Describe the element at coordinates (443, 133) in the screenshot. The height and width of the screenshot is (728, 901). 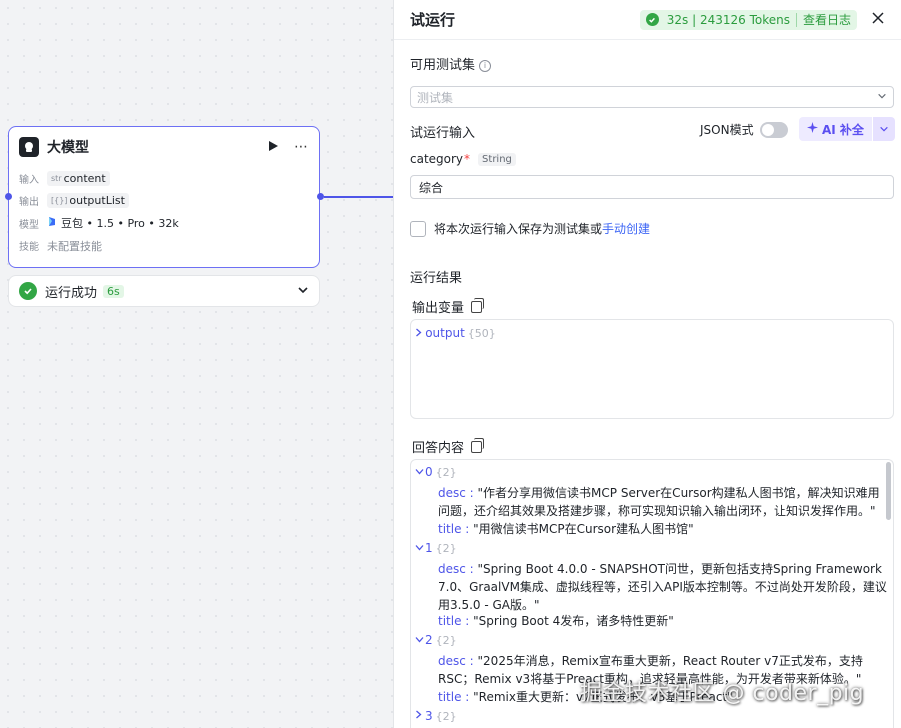
I see `run-input-label: 试运行输入` at that location.